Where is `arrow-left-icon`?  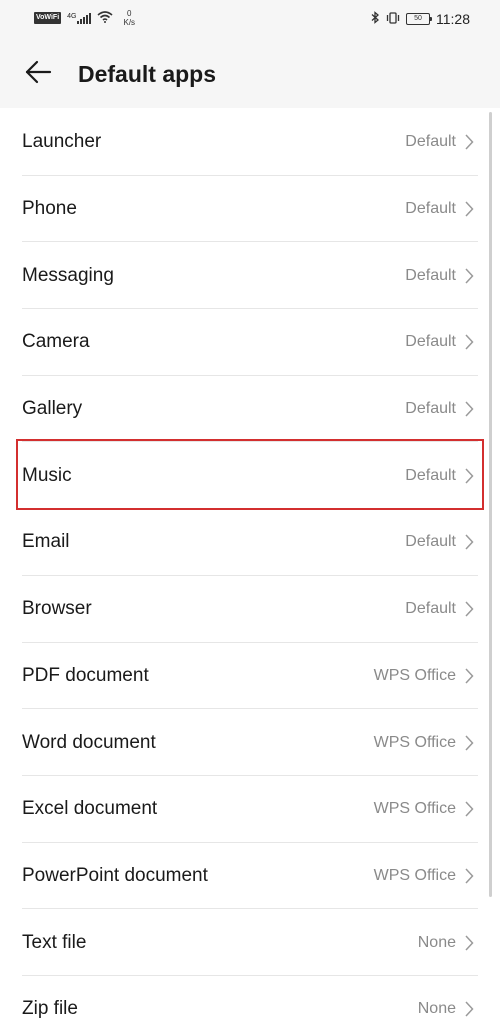 arrow-left-icon is located at coordinates (38, 74).